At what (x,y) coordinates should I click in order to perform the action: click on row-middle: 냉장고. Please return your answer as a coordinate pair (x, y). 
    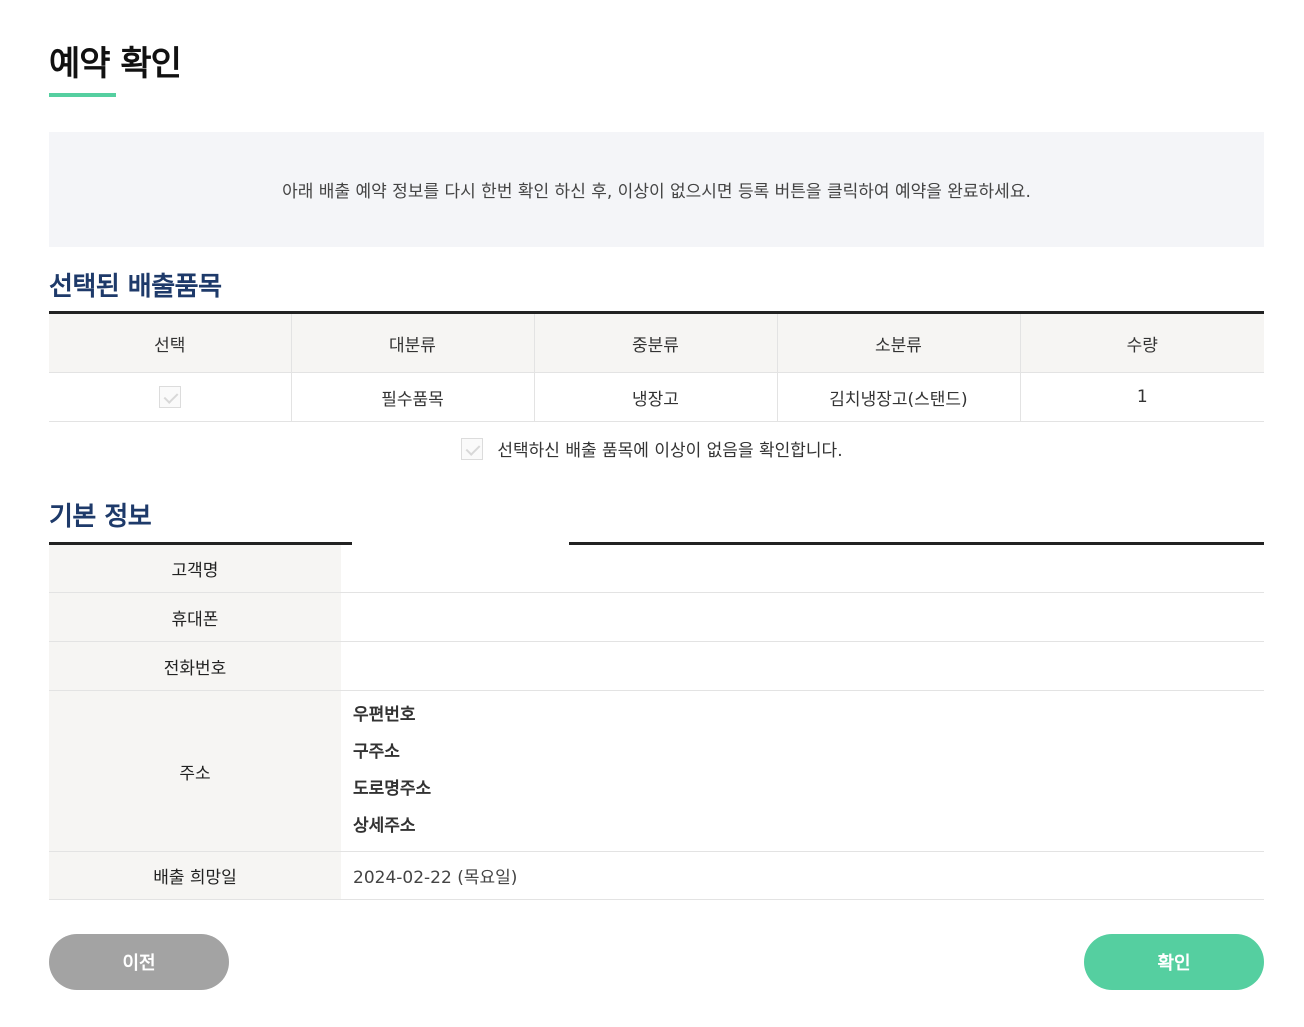
    Looking at the image, I should click on (656, 397).